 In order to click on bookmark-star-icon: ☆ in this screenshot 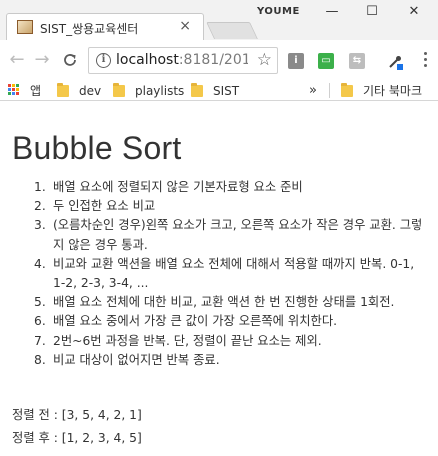, I will do `click(264, 60)`.